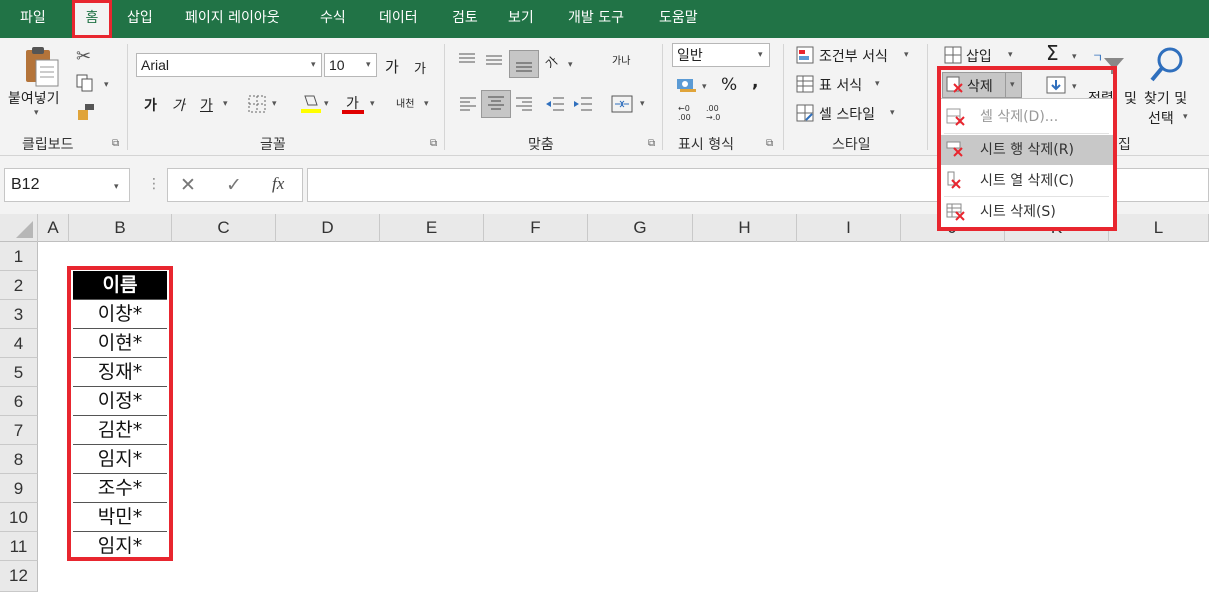  What do you see at coordinates (19, 401) in the screenshot?
I see `row-header: 6` at bounding box center [19, 401].